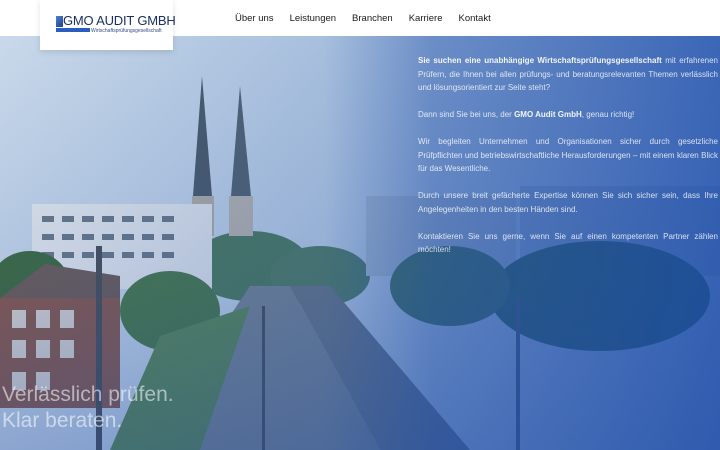 This screenshot has height=450, width=720. Describe the element at coordinates (59, 21) in the screenshot. I see `logo-mark-icon` at that location.